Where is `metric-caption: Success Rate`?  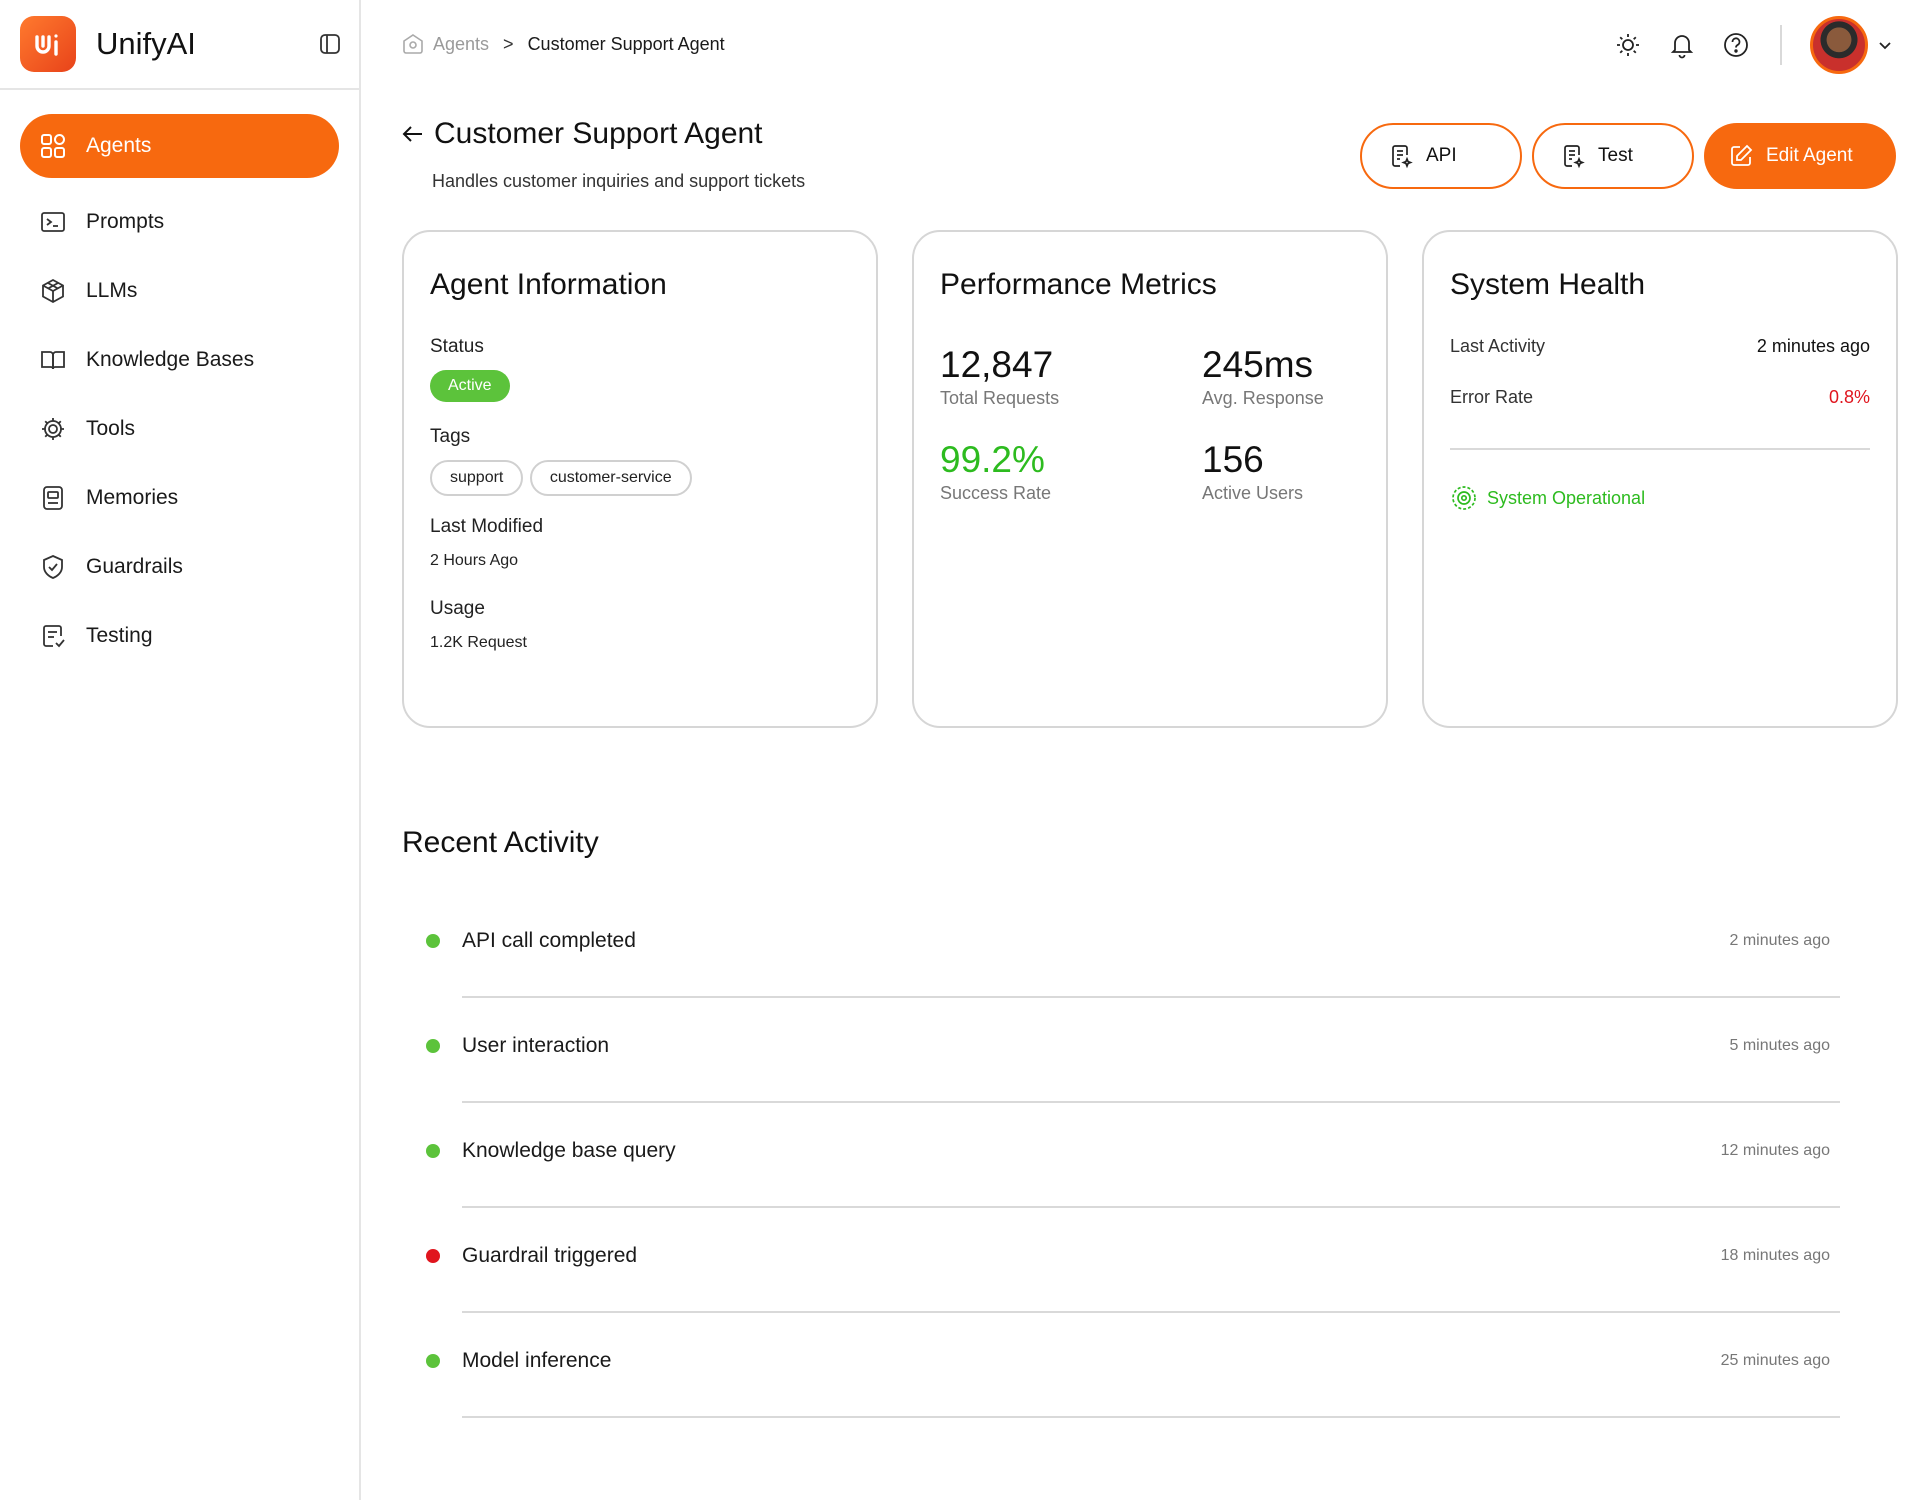
metric-caption: Success Rate is located at coordinates (996, 493).